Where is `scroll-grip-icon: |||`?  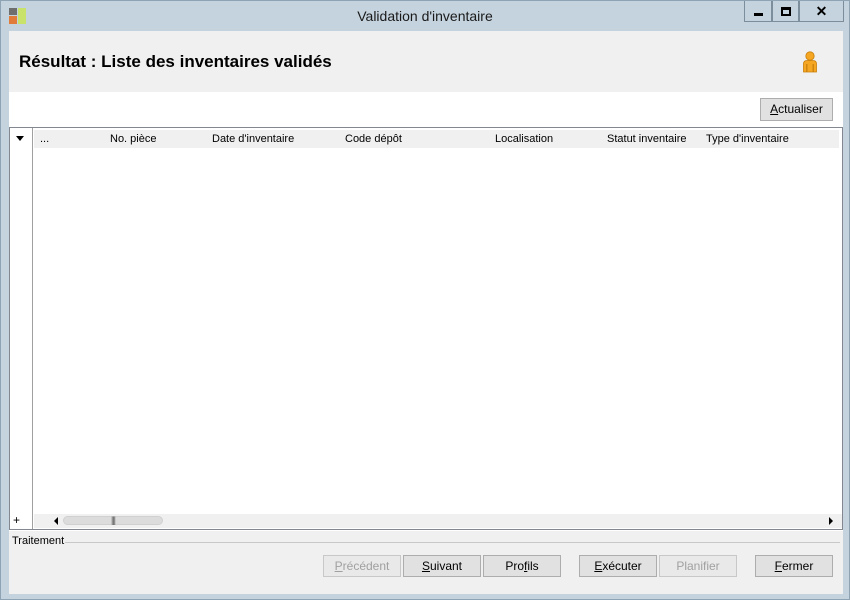 scroll-grip-icon: ||| is located at coordinates (113, 520).